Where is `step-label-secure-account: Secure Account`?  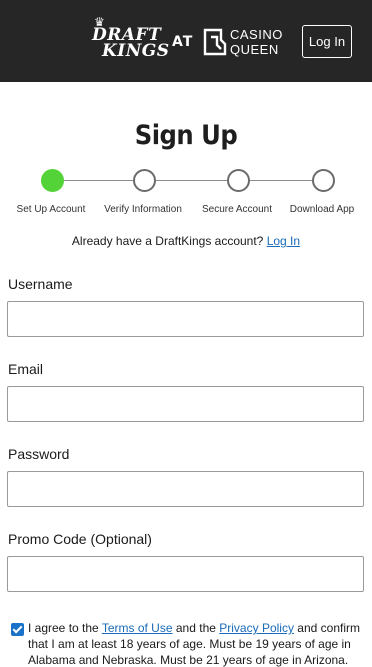
step-label-secure-account: Secure Account is located at coordinates (237, 209).